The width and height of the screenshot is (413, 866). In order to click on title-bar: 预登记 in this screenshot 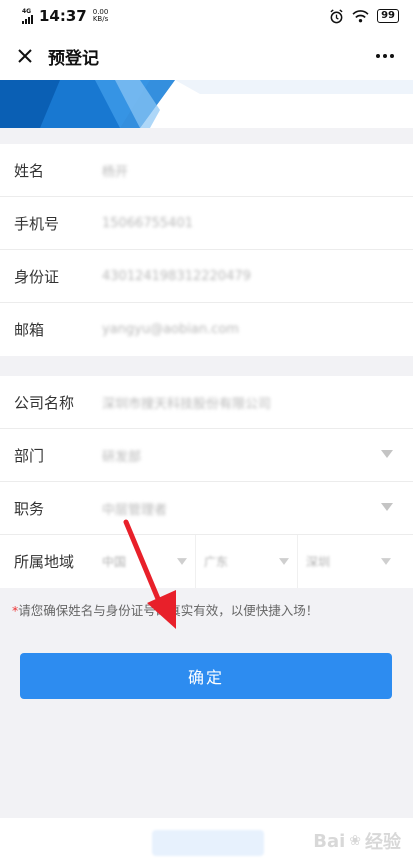, I will do `click(206, 56)`.